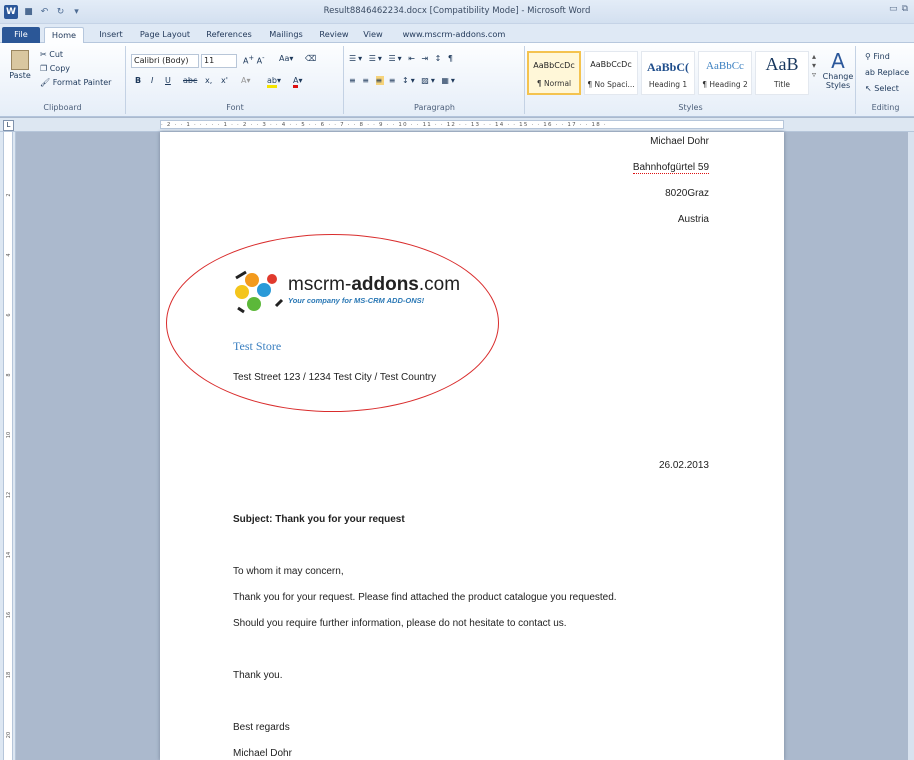 This screenshot has height=760, width=914. What do you see at coordinates (8, 125) in the screenshot?
I see `tab-selector-icon: L` at bounding box center [8, 125].